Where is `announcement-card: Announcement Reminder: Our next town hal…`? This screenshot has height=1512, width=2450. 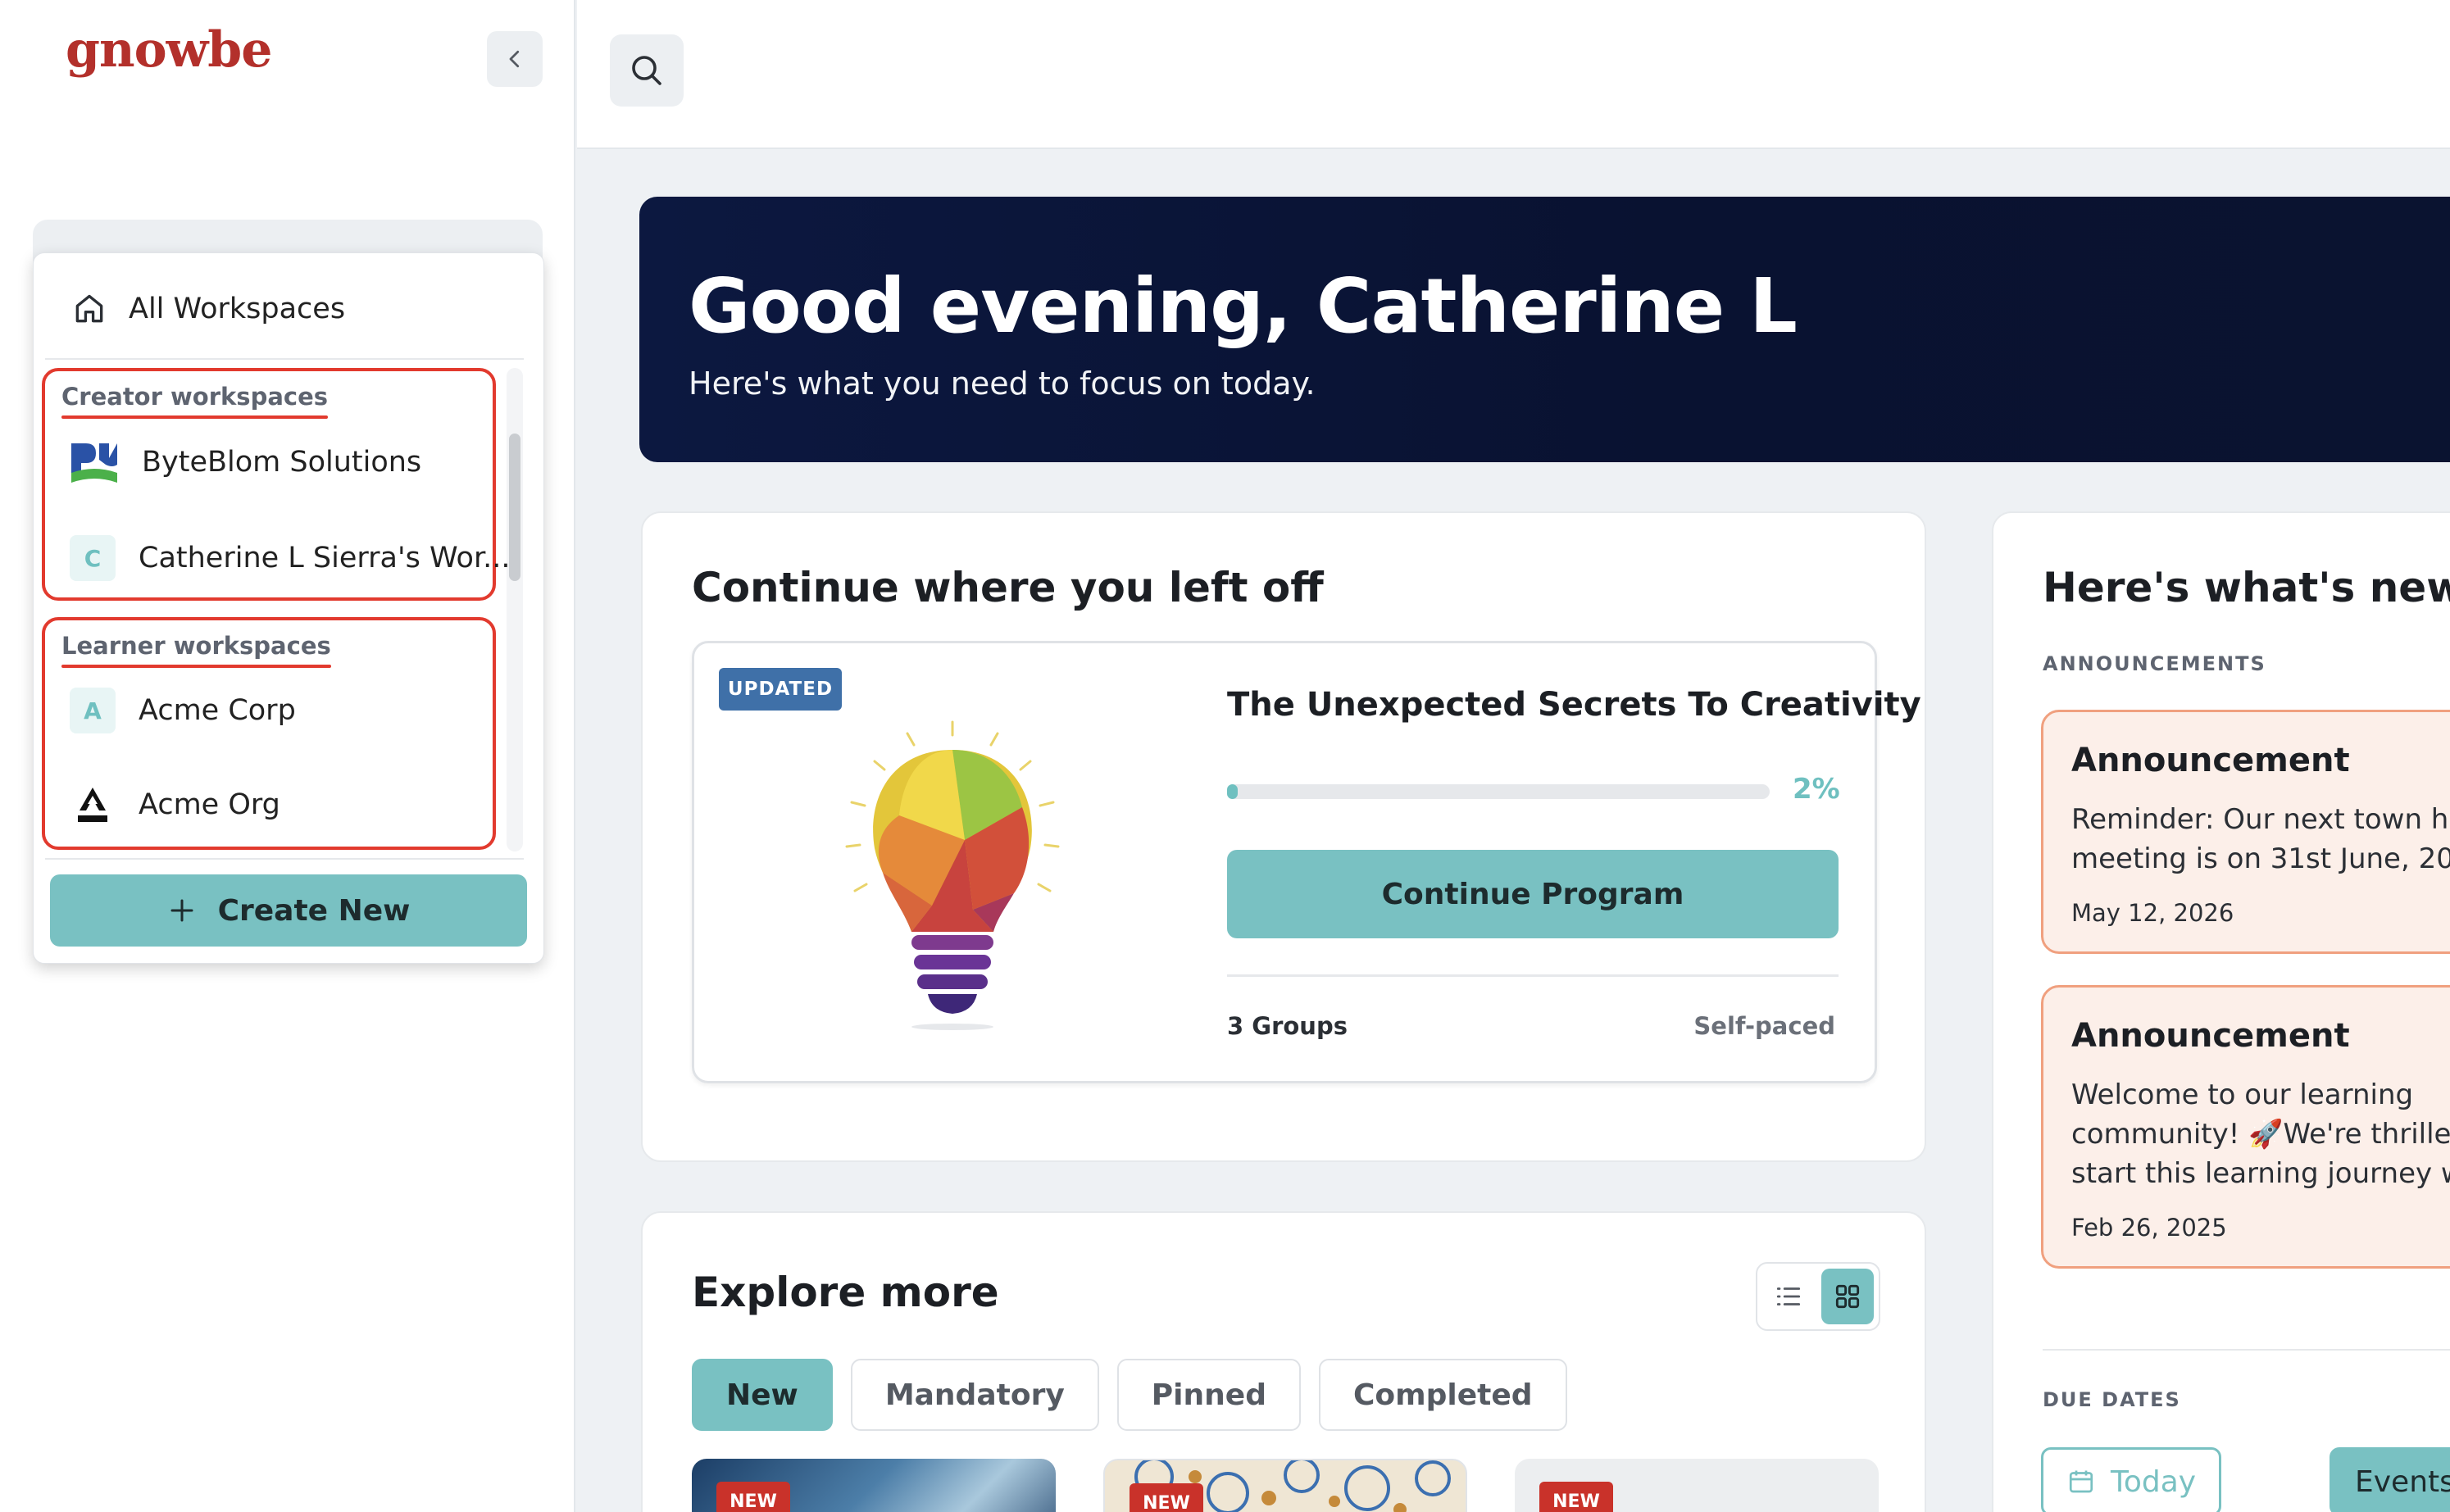 announcement-card: Announcement Reminder: Our next town hal… is located at coordinates (2245, 832).